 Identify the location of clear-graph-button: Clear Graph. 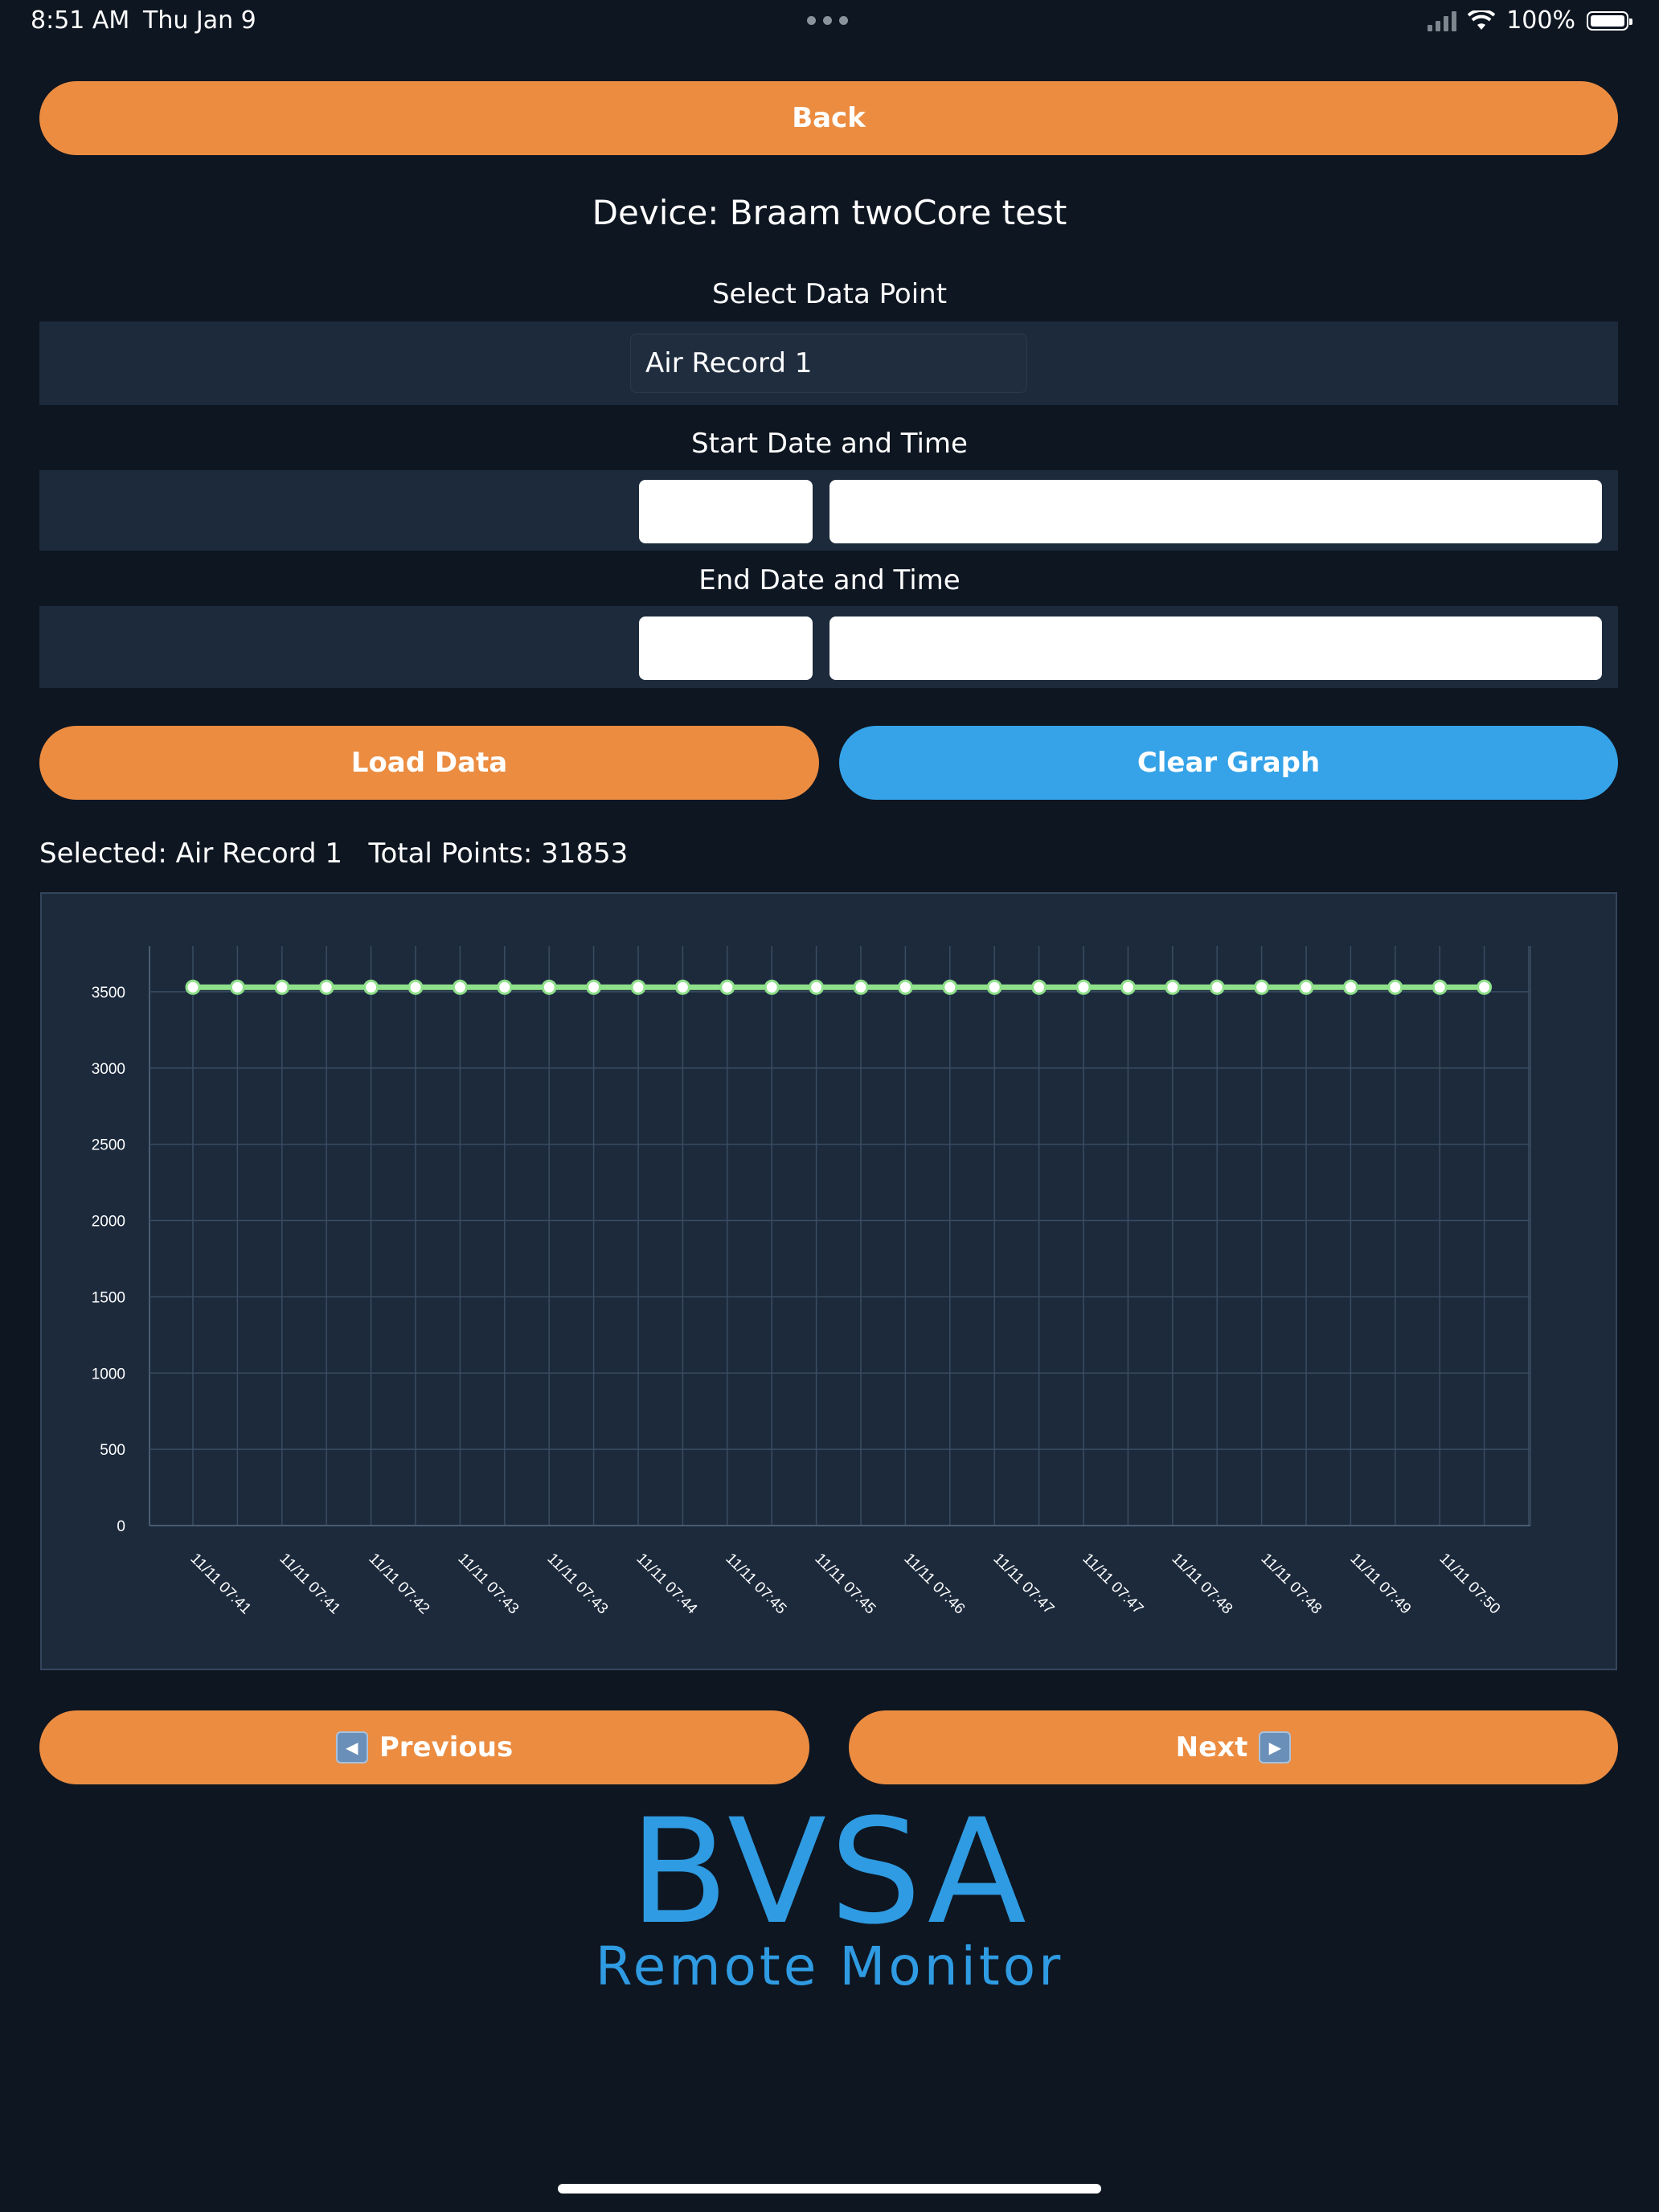
(1228, 763).